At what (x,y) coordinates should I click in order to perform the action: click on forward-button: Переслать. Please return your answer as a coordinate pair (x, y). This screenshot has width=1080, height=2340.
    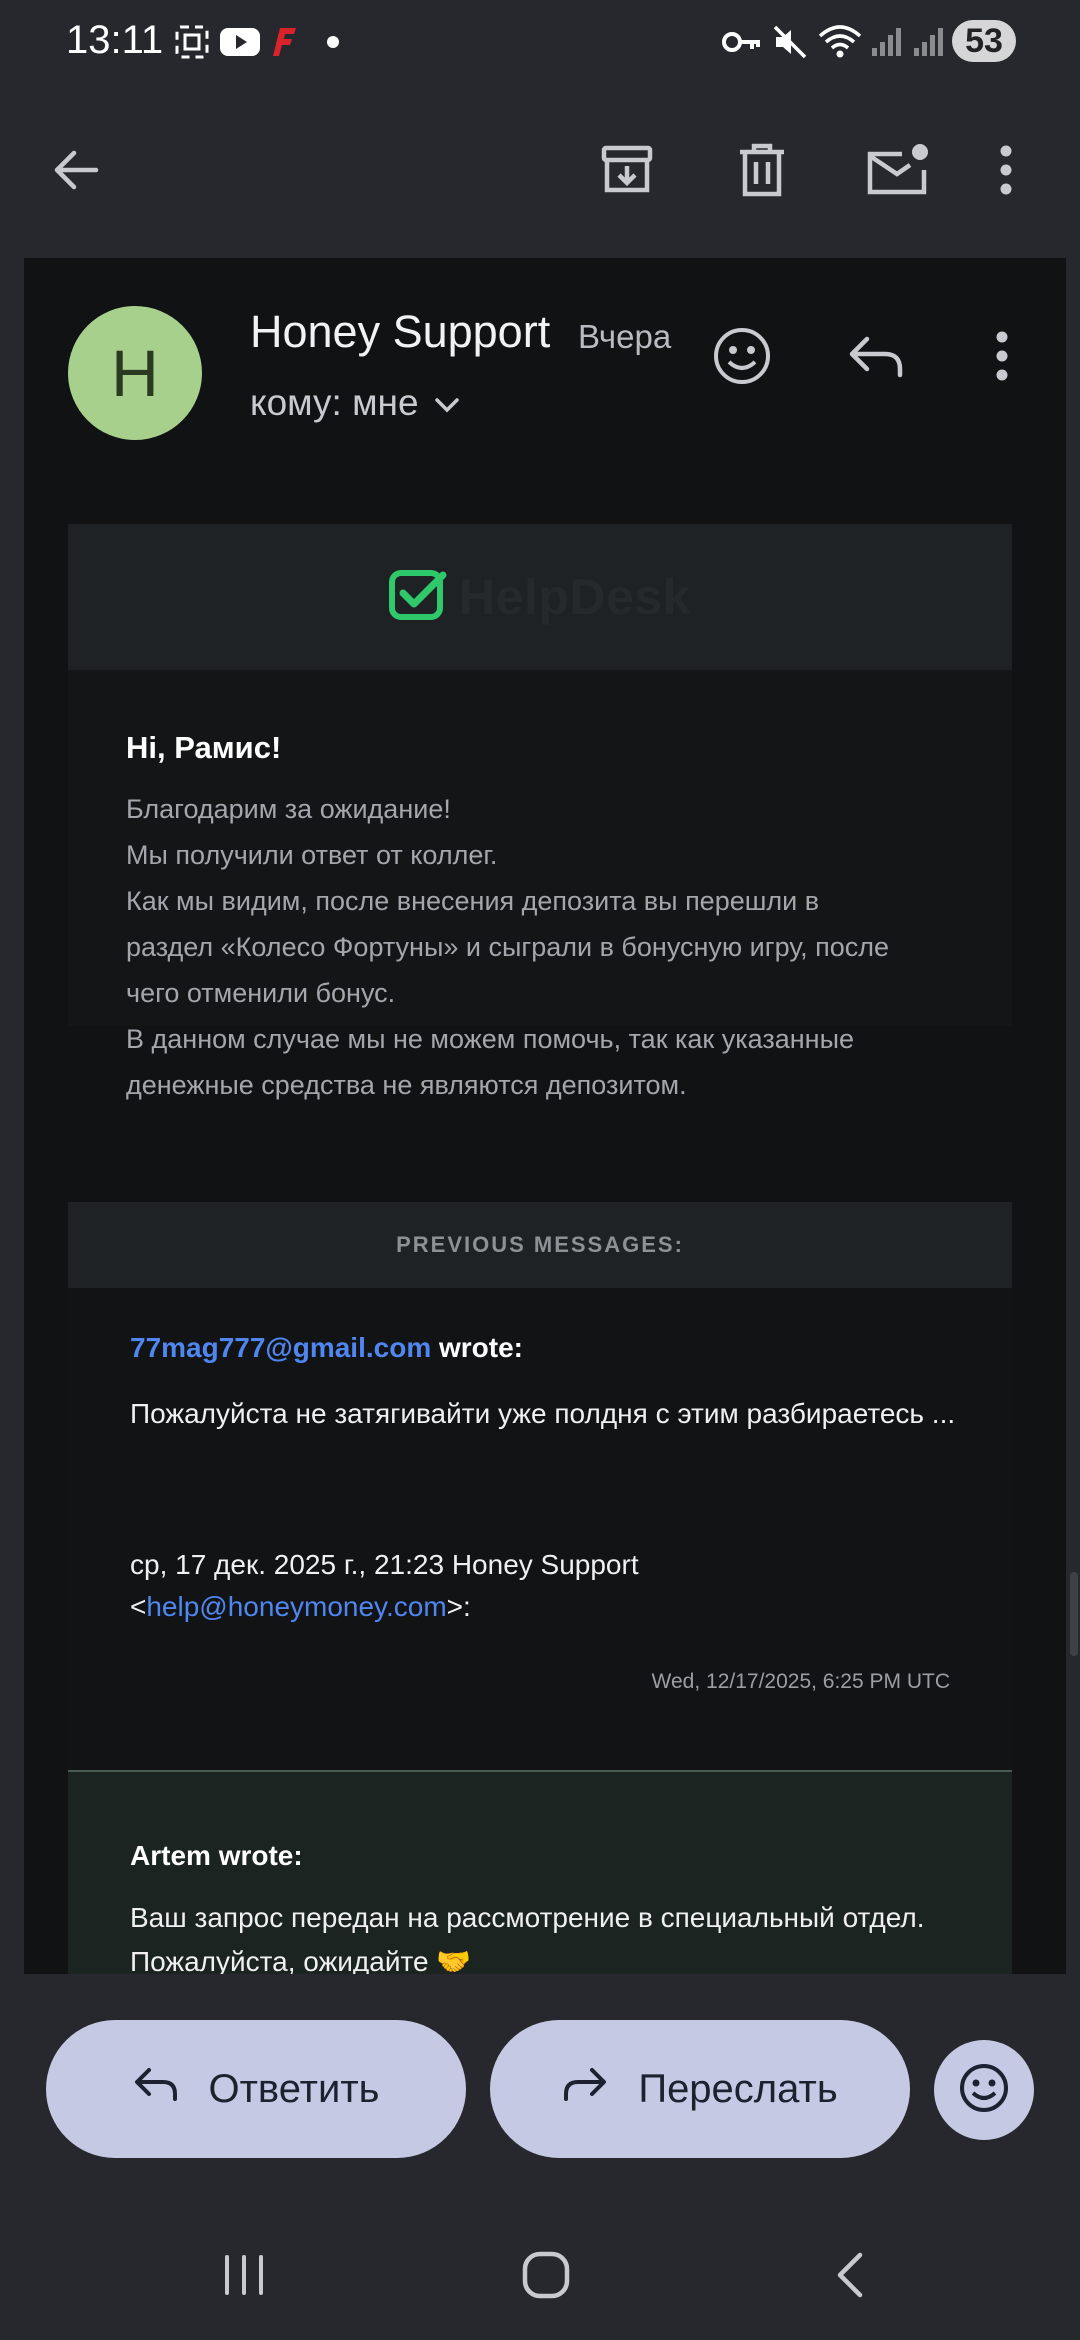
    Looking at the image, I should click on (700, 2089).